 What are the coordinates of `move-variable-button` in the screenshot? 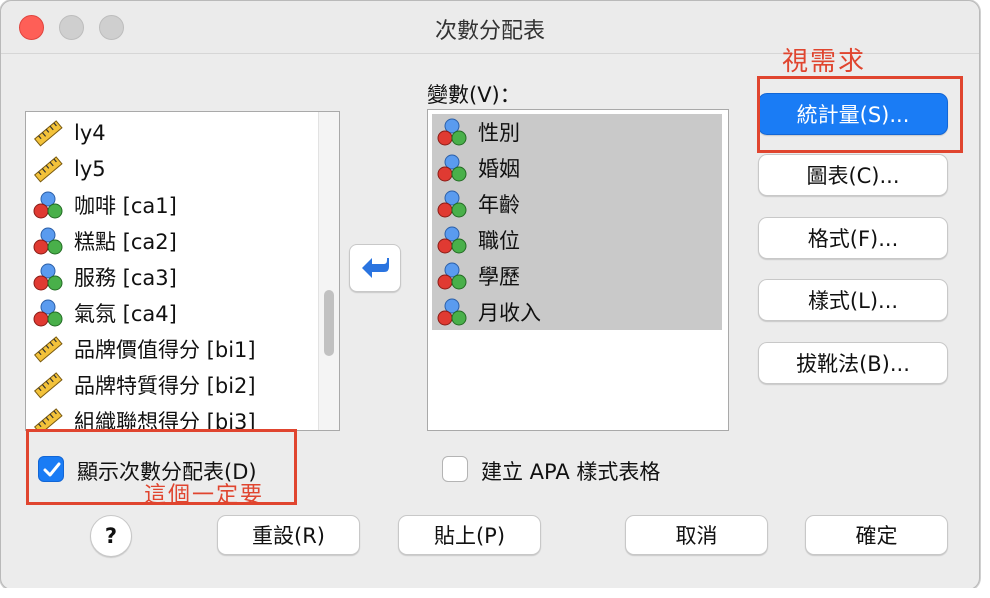 It's located at (375, 268).